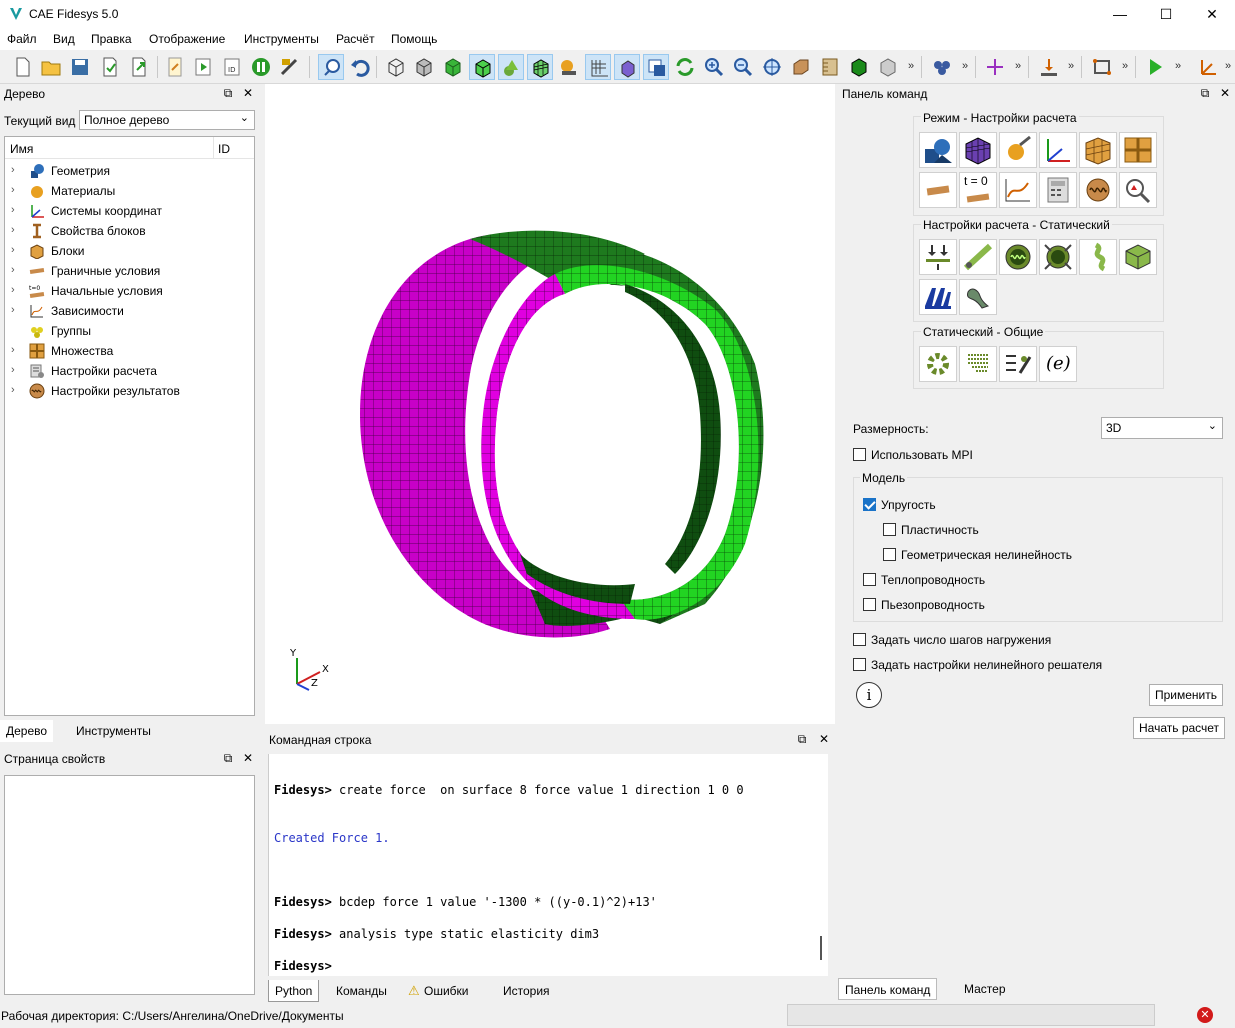  I want to click on mesh-mode-icon, so click(978, 150).